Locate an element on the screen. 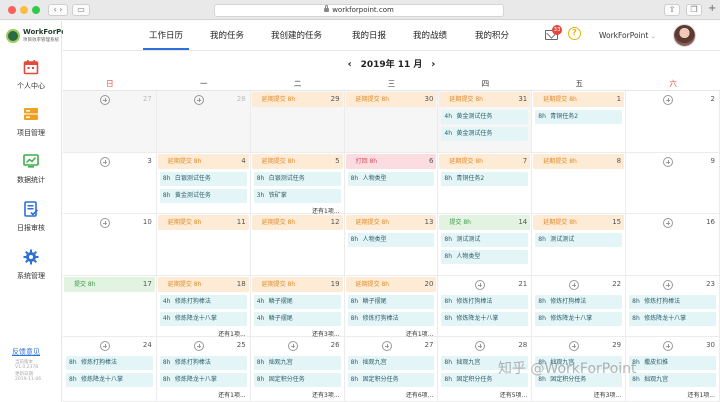  calendar-day-cell: 提交 8h 14 8h 测试测试 8h 人物类型 is located at coordinates (485, 245).